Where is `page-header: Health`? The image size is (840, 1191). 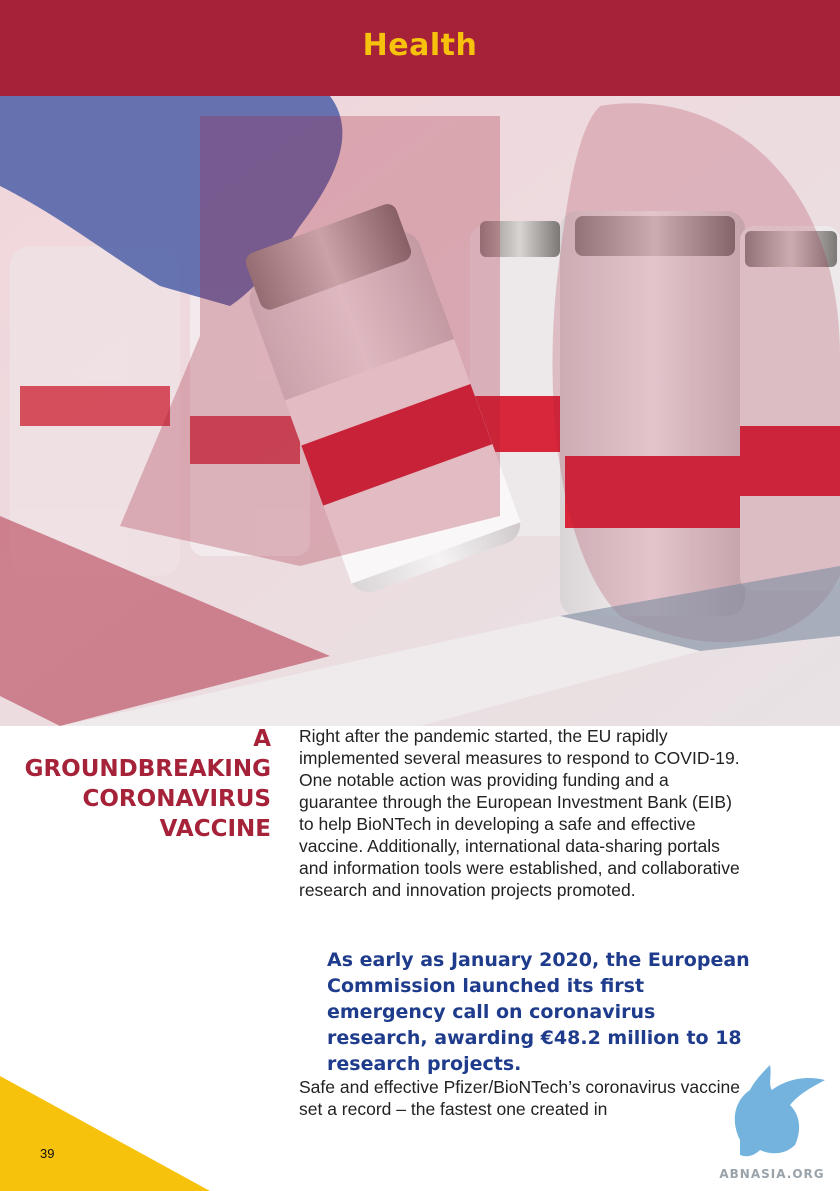
page-header: Health is located at coordinates (420, 48).